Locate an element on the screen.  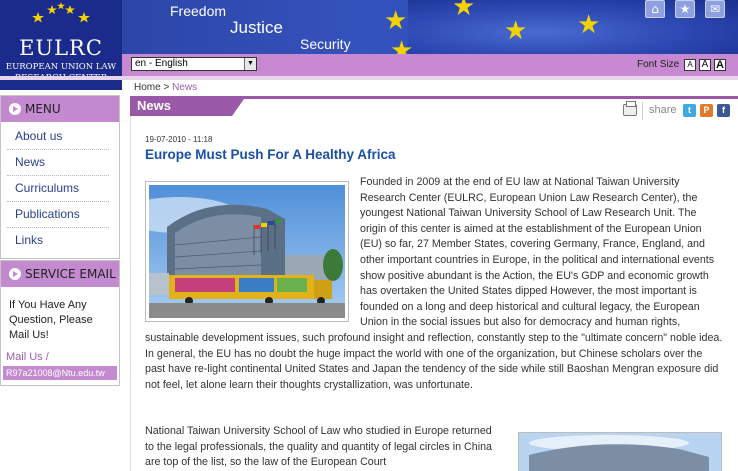
facebook-icon: f is located at coordinates (723, 110).